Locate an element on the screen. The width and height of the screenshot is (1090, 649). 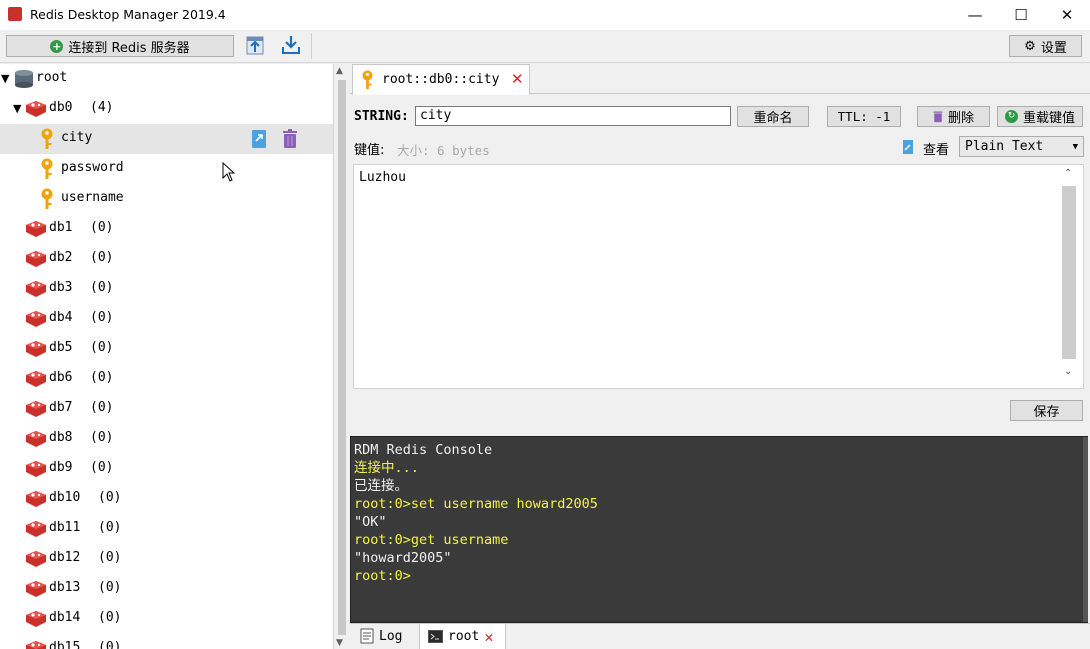
trash-icon is located at coordinates (290, 139).